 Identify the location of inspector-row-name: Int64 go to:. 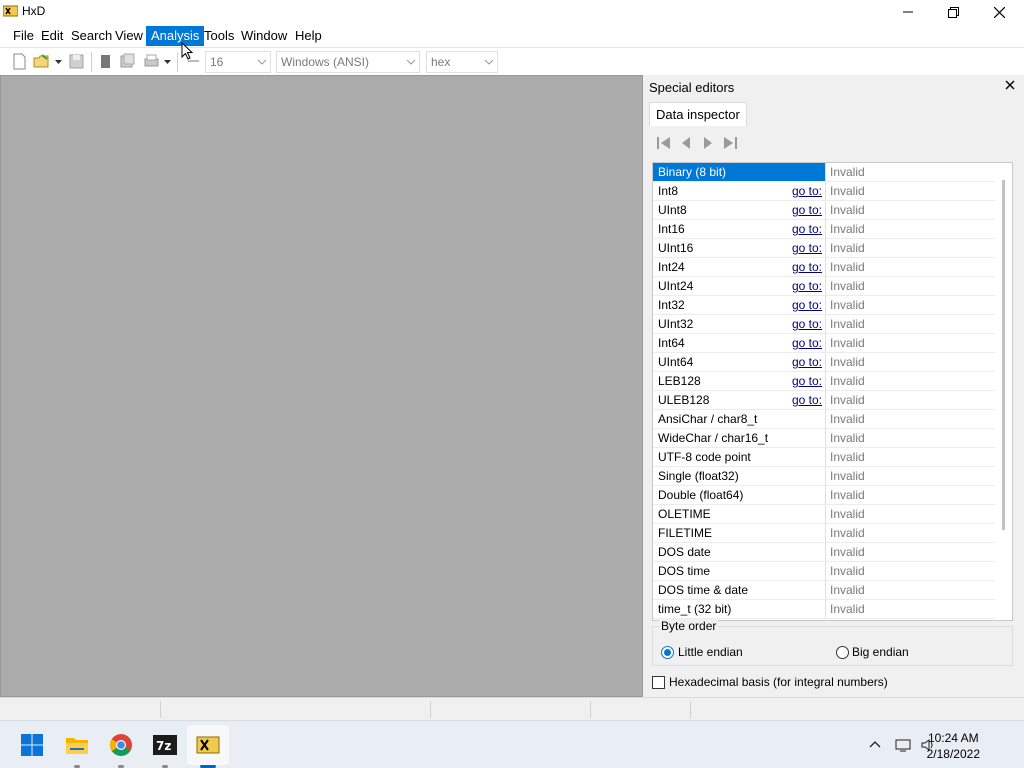
(739, 343).